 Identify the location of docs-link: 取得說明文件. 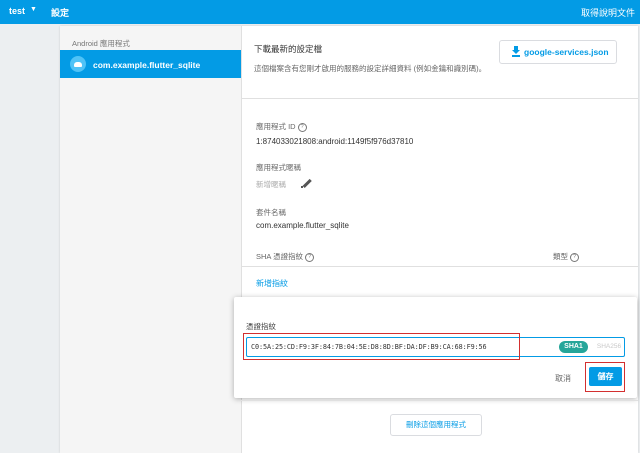
(608, 12).